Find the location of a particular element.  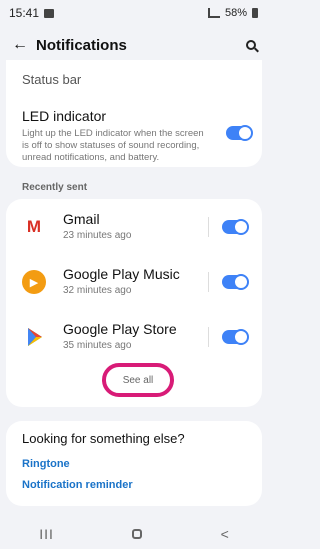

search-icon is located at coordinates (251, 45).